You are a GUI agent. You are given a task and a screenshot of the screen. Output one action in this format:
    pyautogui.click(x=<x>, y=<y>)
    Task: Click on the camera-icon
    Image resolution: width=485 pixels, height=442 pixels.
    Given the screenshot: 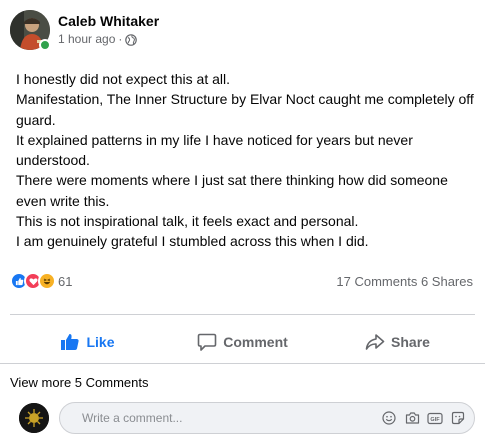 What is the action you would take?
    pyautogui.click(x=412, y=418)
    